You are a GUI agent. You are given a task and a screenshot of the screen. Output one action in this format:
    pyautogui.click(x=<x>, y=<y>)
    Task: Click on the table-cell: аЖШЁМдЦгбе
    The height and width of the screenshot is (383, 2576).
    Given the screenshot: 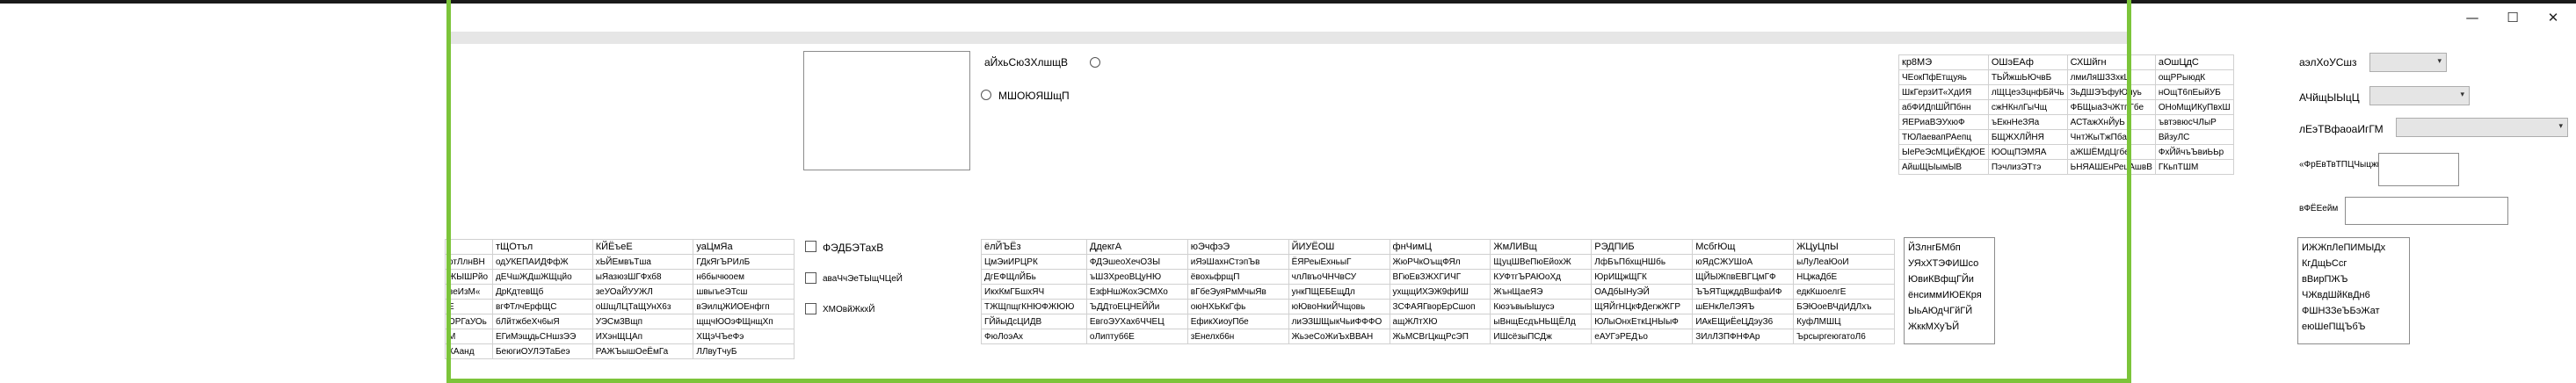 What is the action you would take?
    pyautogui.click(x=2111, y=152)
    